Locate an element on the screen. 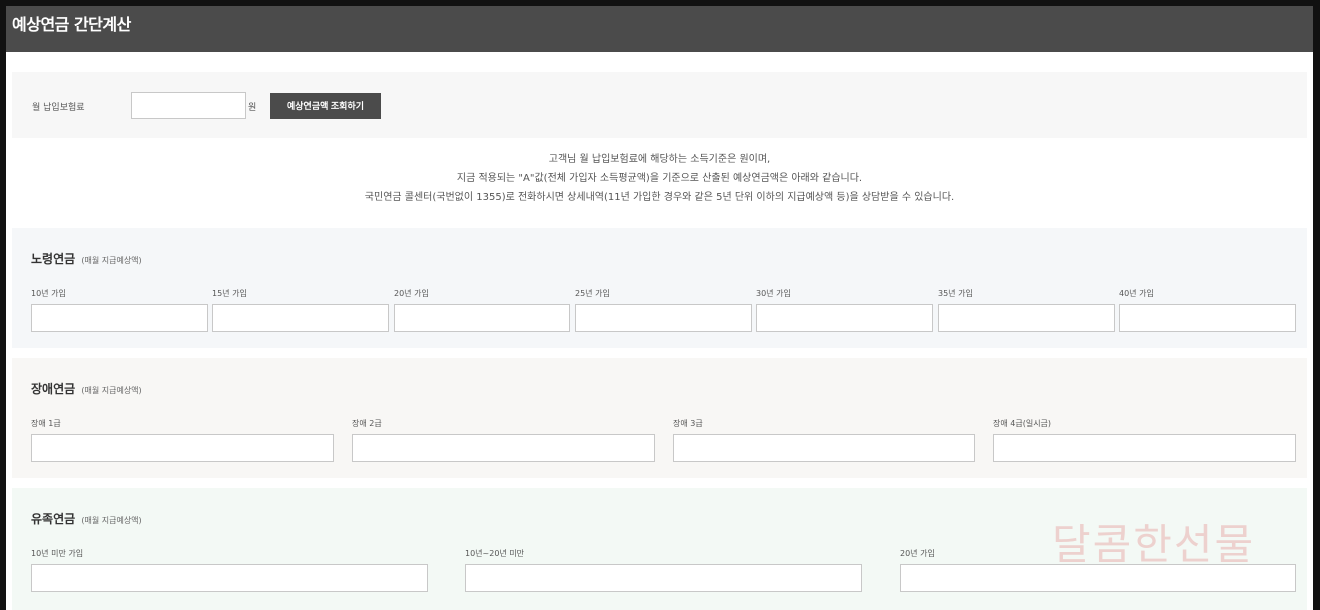 This screenshot has height=610, width=1320. old-age-label-25: 25년 가입 is located at coordinates (592, 293).